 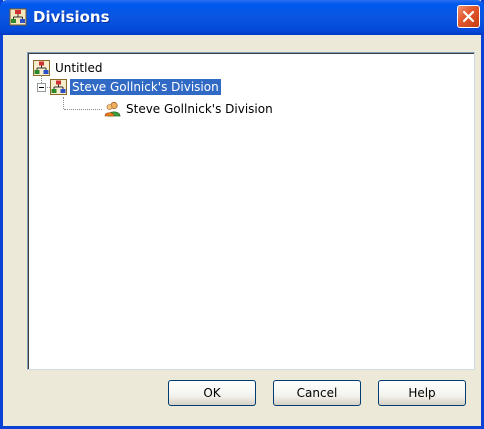 I want to click on cancel-button: Cancel, so click(x=317, y=393).